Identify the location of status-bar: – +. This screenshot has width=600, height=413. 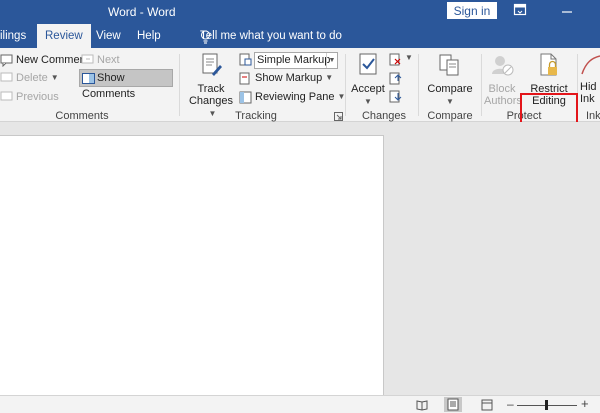
(300, 404).